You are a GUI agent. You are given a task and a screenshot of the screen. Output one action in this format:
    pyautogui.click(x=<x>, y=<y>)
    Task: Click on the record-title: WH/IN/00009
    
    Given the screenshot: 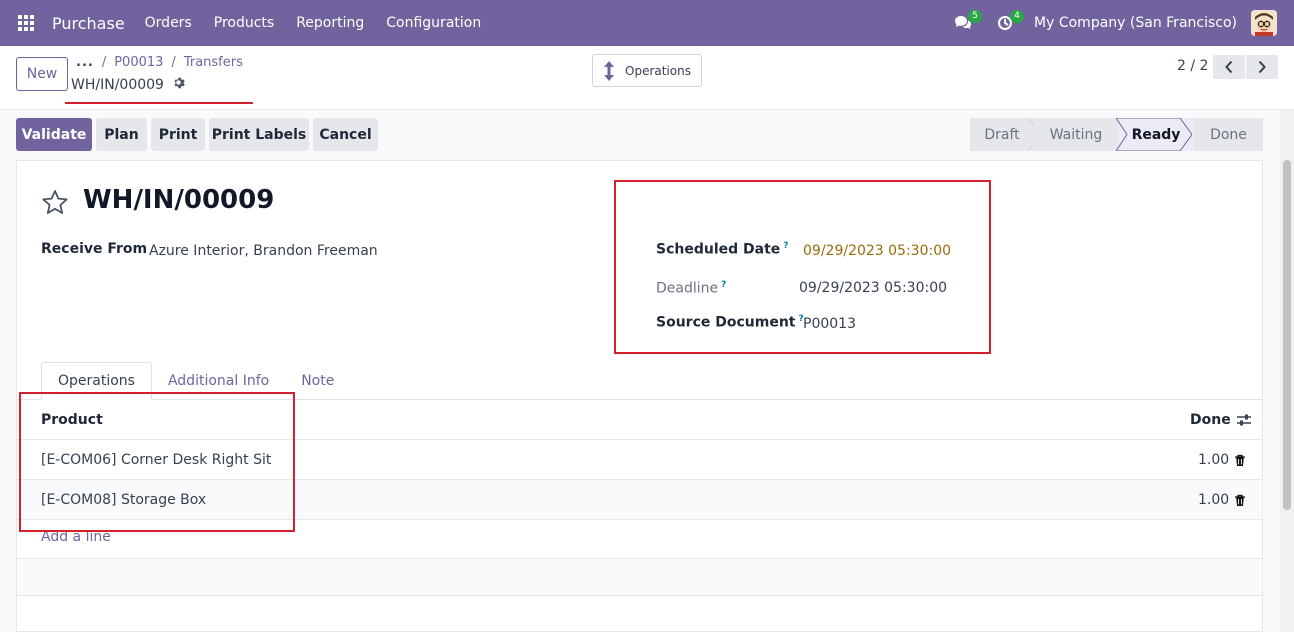 What is the action you would take?
    pyautogui.click(x=128, y=84)
    